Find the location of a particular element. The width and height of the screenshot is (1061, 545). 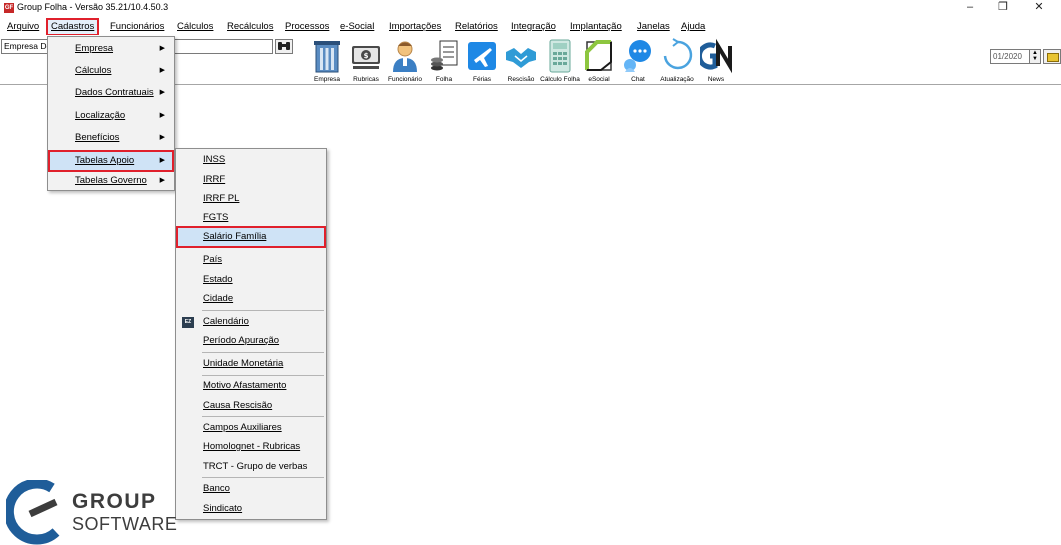

menu-item-salario-familia: Salário Família is located at coordinates (251, 237).